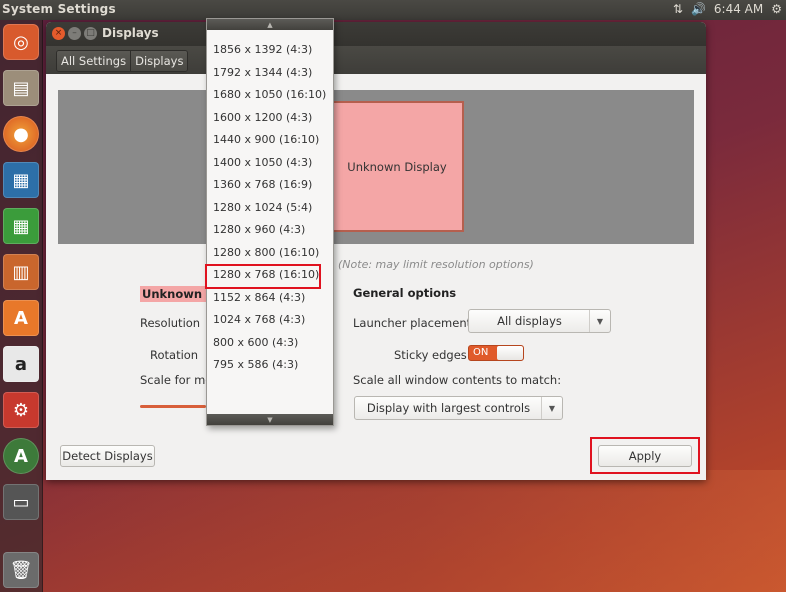 This screenshot has width=786, height=592. Describe the element at coordinates (176, 380) in the screenshot. I see `scale-label: Scale for me` at that location.